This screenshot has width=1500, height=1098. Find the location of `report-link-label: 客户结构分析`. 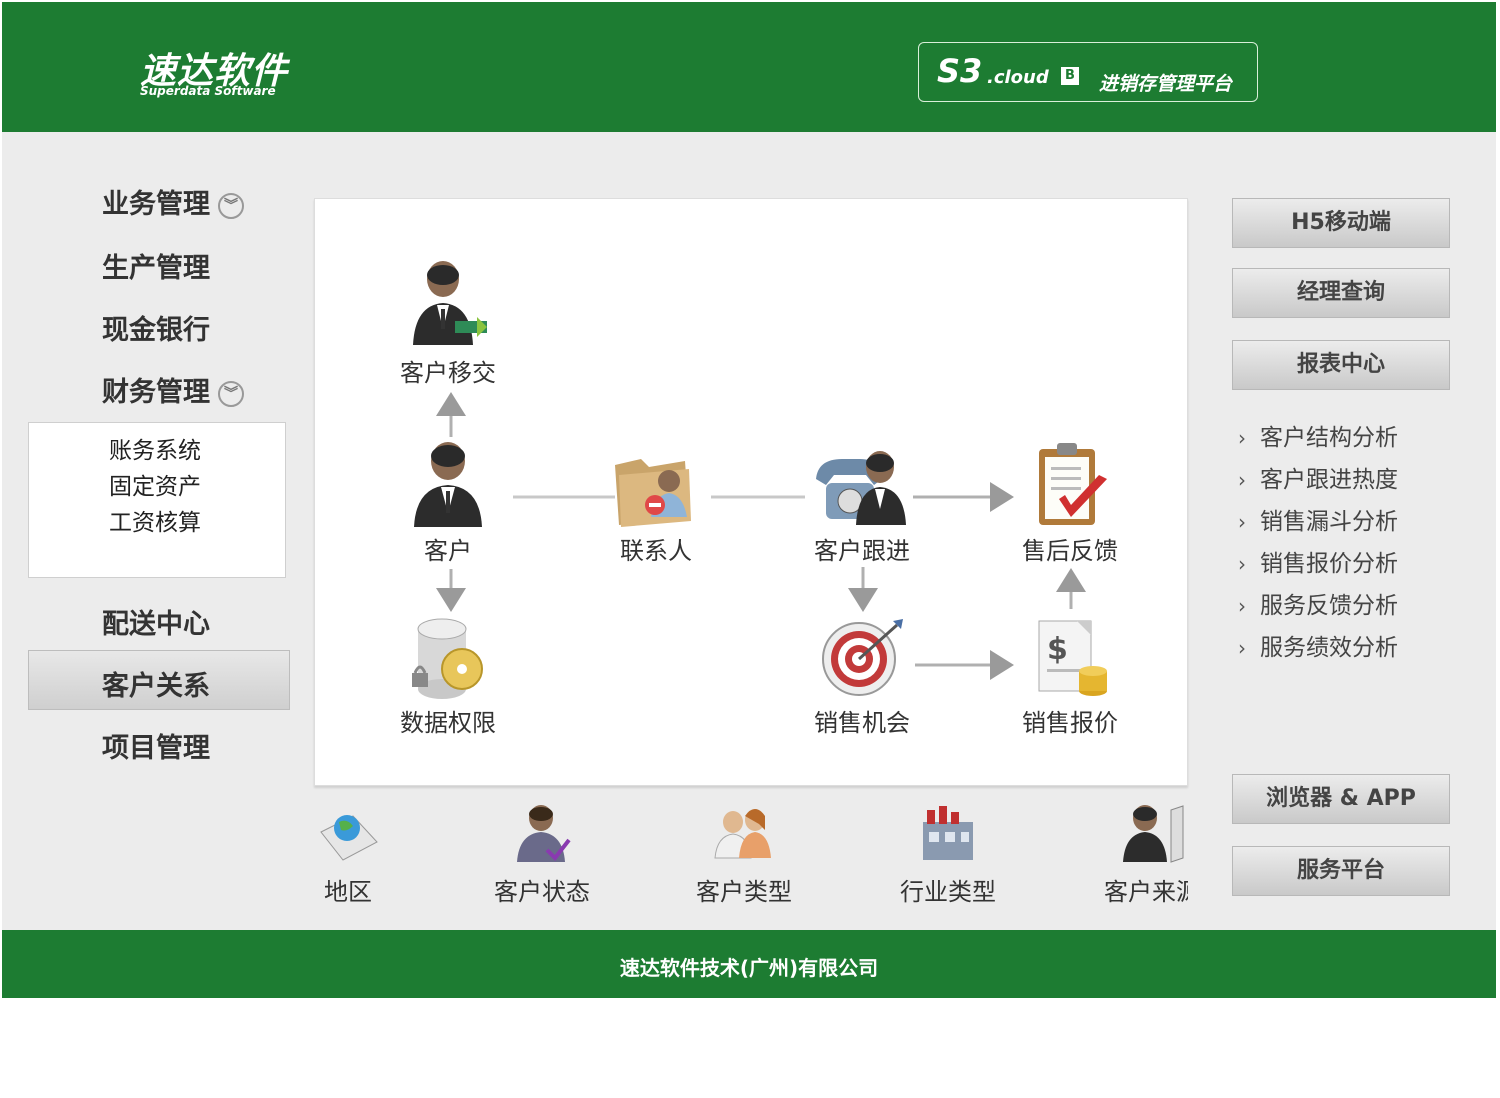

report-link-label: 客户结构分析 is located at coordinates (1329, 438).